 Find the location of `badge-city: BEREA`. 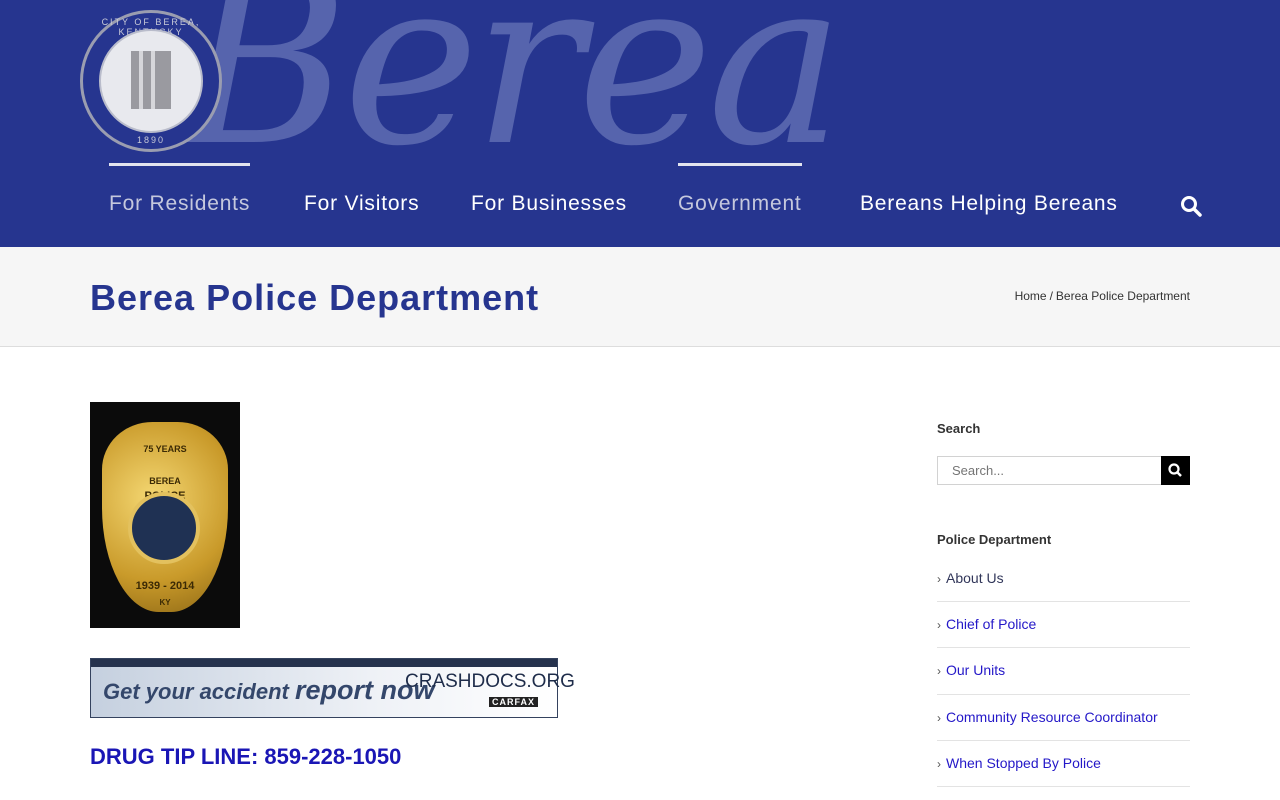

badge-city: BEREA is located at coordinates (165, 481).